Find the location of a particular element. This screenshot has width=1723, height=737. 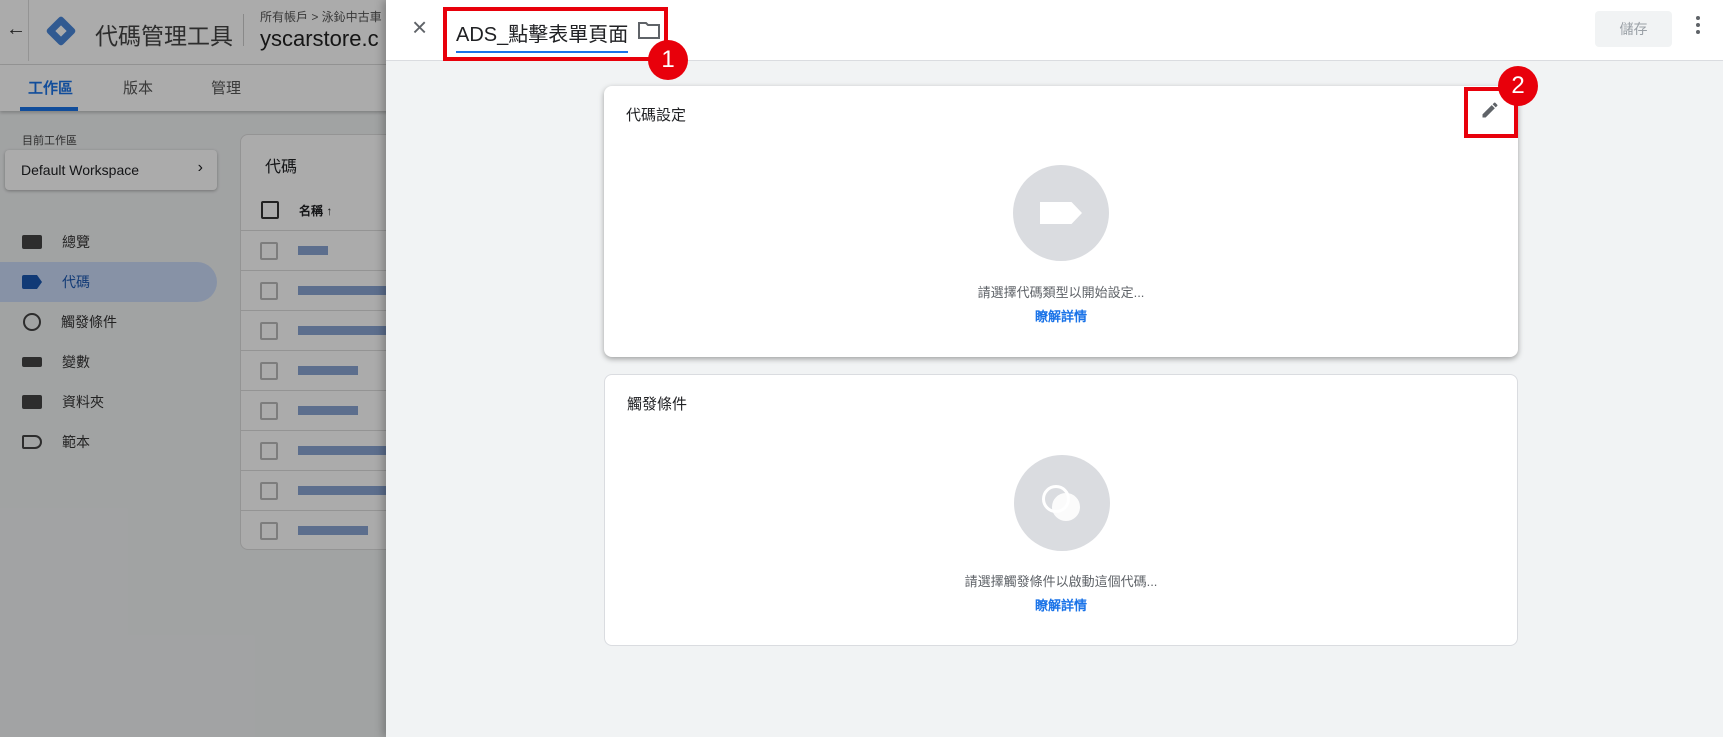

tag-type-placeholder is located at coordinates (1061, 213).